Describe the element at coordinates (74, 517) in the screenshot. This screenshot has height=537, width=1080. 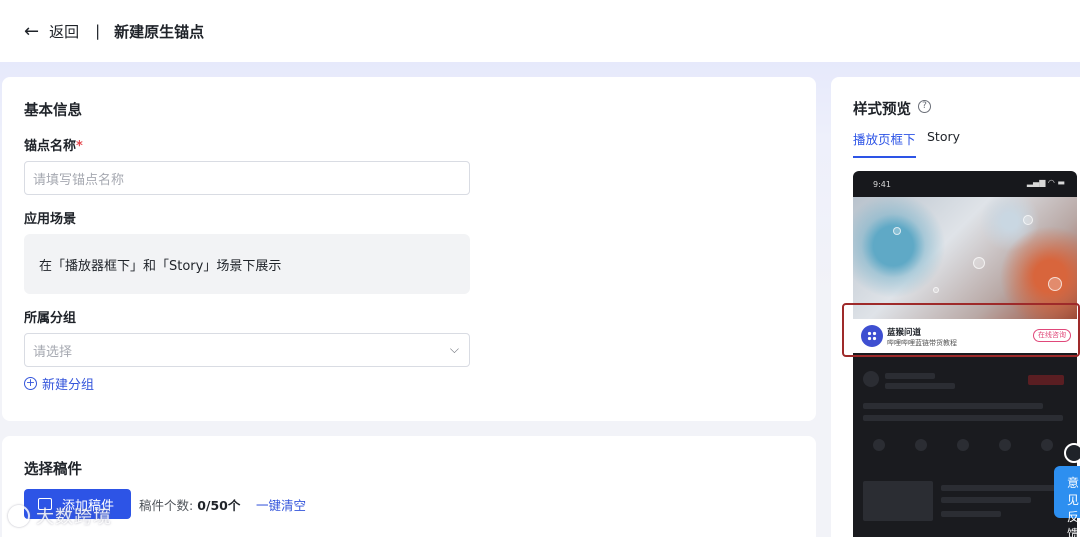
I see `watermark-text: 大数跨境` at that location.